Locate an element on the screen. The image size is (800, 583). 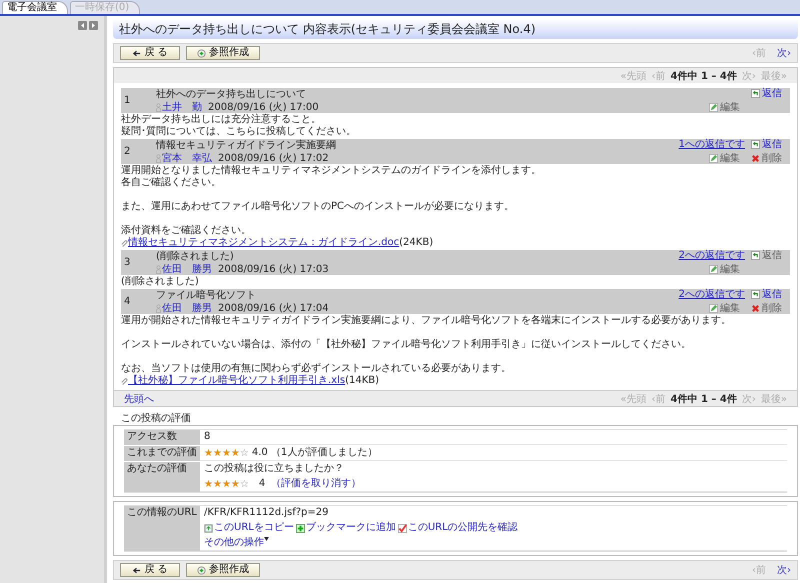
post-title: (削除されました) is located at coordinates (195, 256).